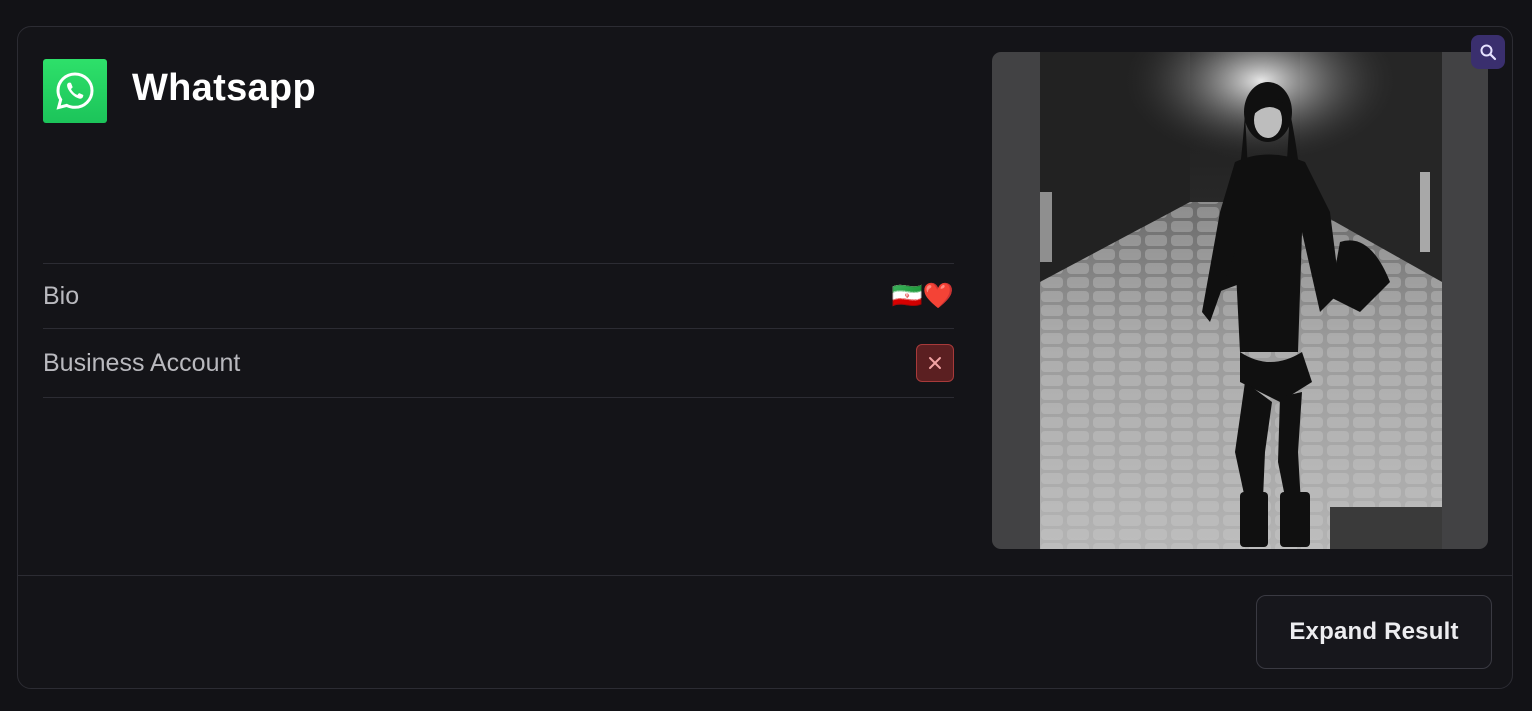  I want to click on expand-result-button: Expand Result, so click(1374, 632).